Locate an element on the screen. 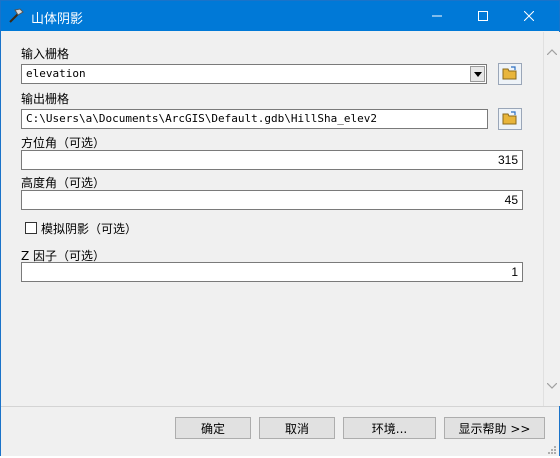 Image resolution: width=560 pixels, height=458 pixels. altitude-field: 45 is located at coordinates (272, 200).